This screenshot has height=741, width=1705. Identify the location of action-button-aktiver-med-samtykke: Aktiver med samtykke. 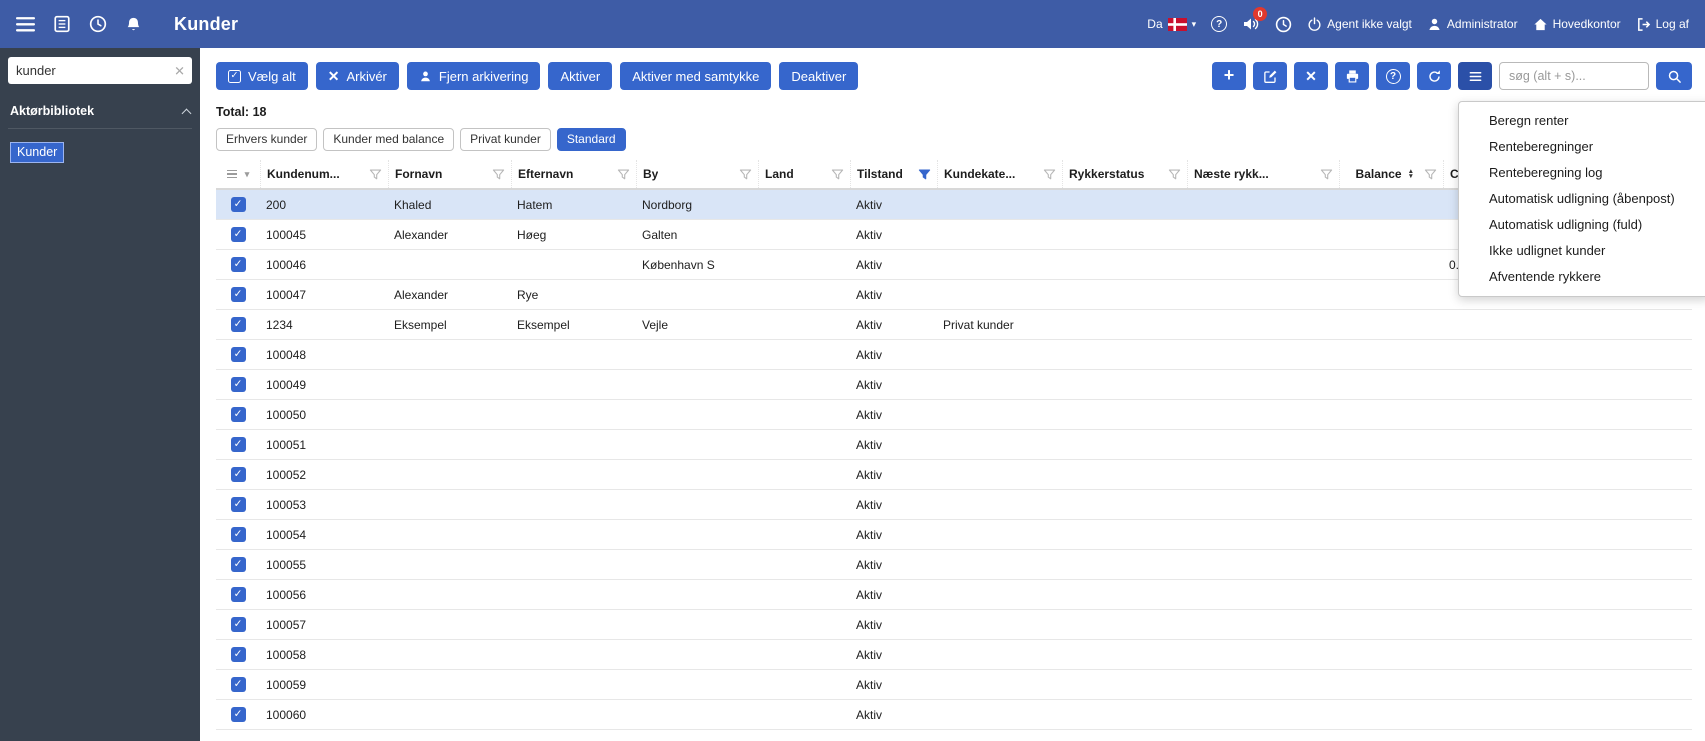
(696, 76).